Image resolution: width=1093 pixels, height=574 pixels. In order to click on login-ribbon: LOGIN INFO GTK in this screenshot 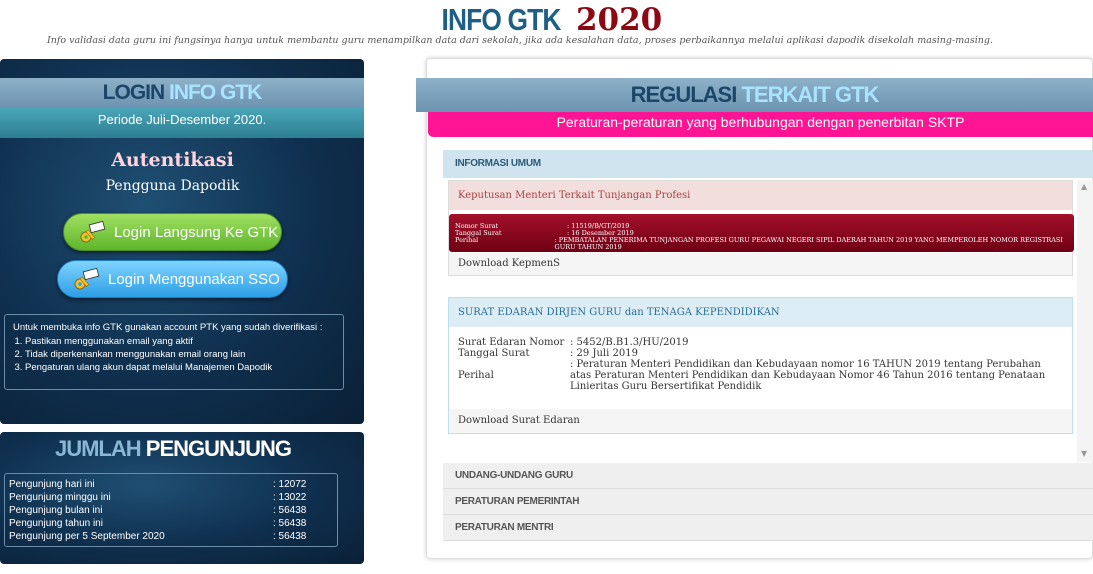, I will do `click(182, 93)`.